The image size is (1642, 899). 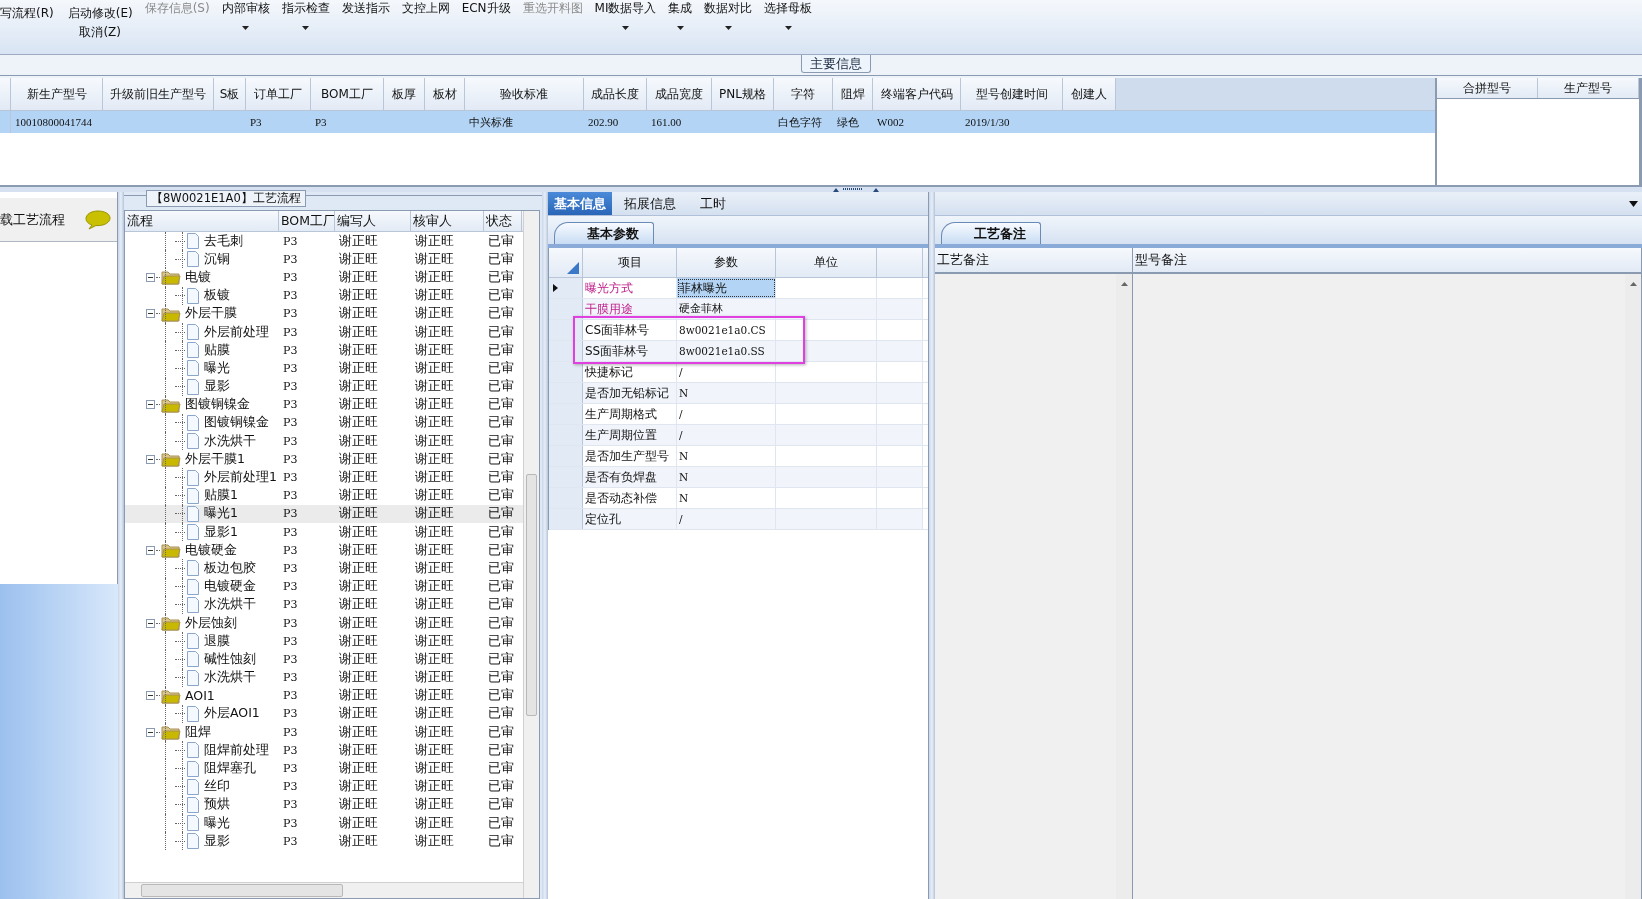 What do you see at coordinates (324, 259) in the screenshot?
I see `tree-row: 沉铜 P3 谢正旺 谢正旺 已审` at bounding box center [324, 259].